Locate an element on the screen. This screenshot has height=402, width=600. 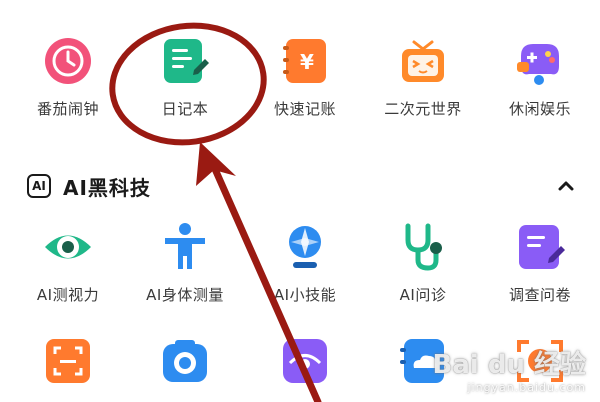
app-anime-world: 二次元世界 is located at coordinates (423, 77).